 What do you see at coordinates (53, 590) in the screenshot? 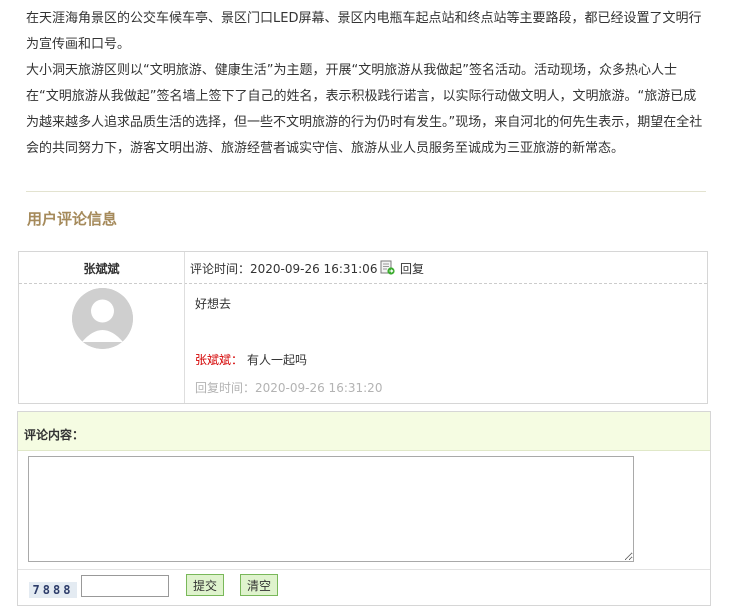
I see `captcha-image: 7888` at bounding box center [53, 590].